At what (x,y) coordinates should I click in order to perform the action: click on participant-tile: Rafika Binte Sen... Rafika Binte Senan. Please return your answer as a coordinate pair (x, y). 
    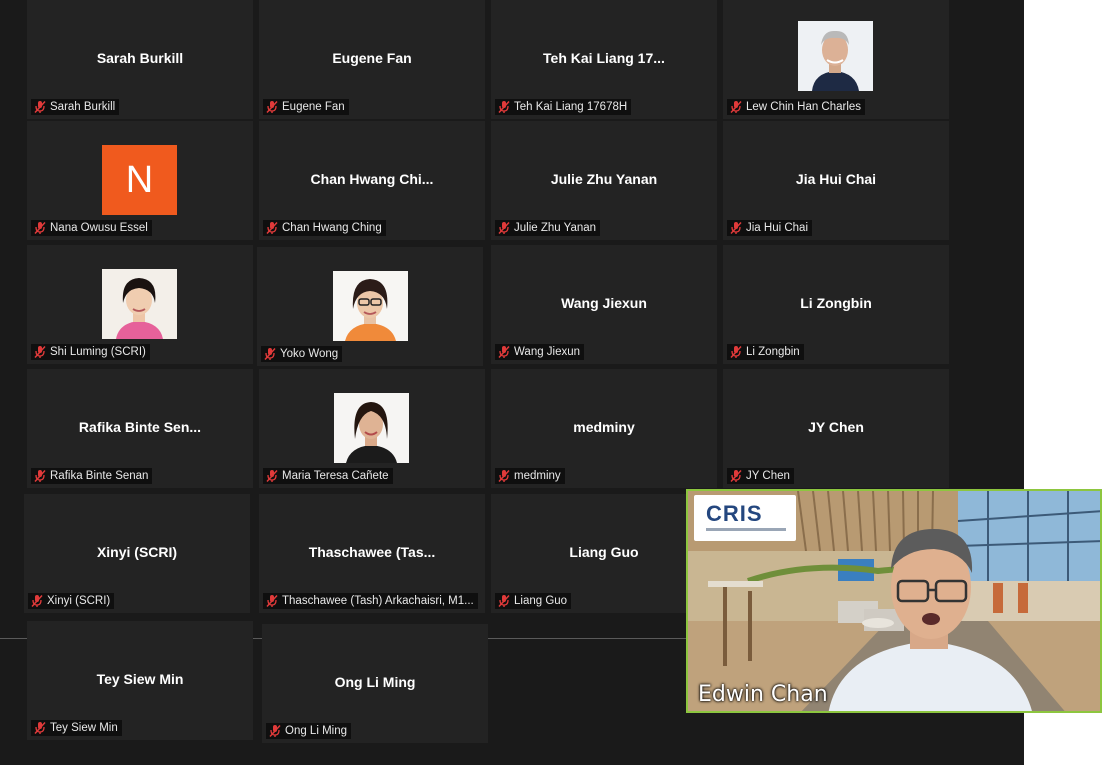
    Looking at the image, I should click on (140, 428).